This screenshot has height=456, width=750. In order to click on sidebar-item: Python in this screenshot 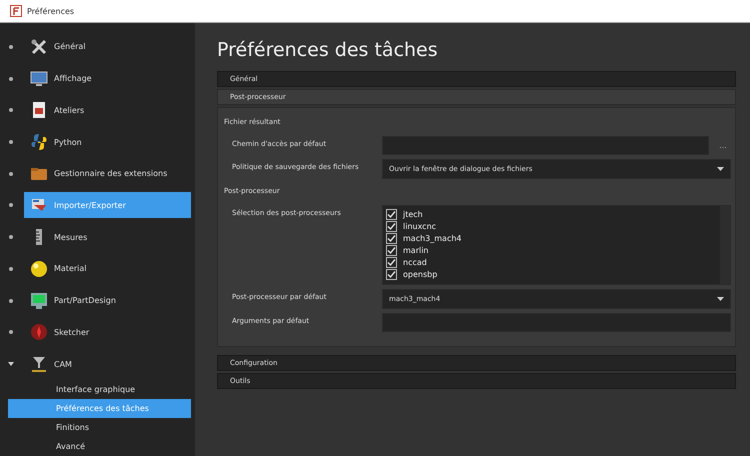, I will do `click(107, 142)`.